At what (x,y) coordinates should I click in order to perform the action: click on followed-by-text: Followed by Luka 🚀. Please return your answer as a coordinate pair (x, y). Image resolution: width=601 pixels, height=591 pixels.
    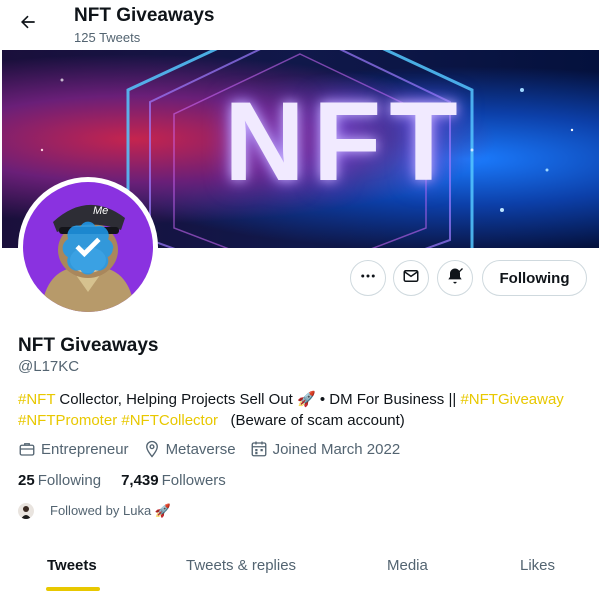
    Looking at the image, I should click on (110, 510).